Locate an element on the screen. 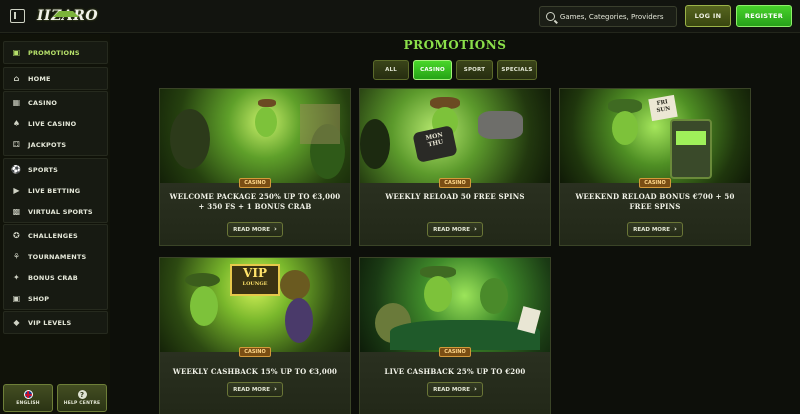 Image resolution: width=800 pixels, height=414 pixels. language-button: ENGLISH is located at coordinates (28, 398).